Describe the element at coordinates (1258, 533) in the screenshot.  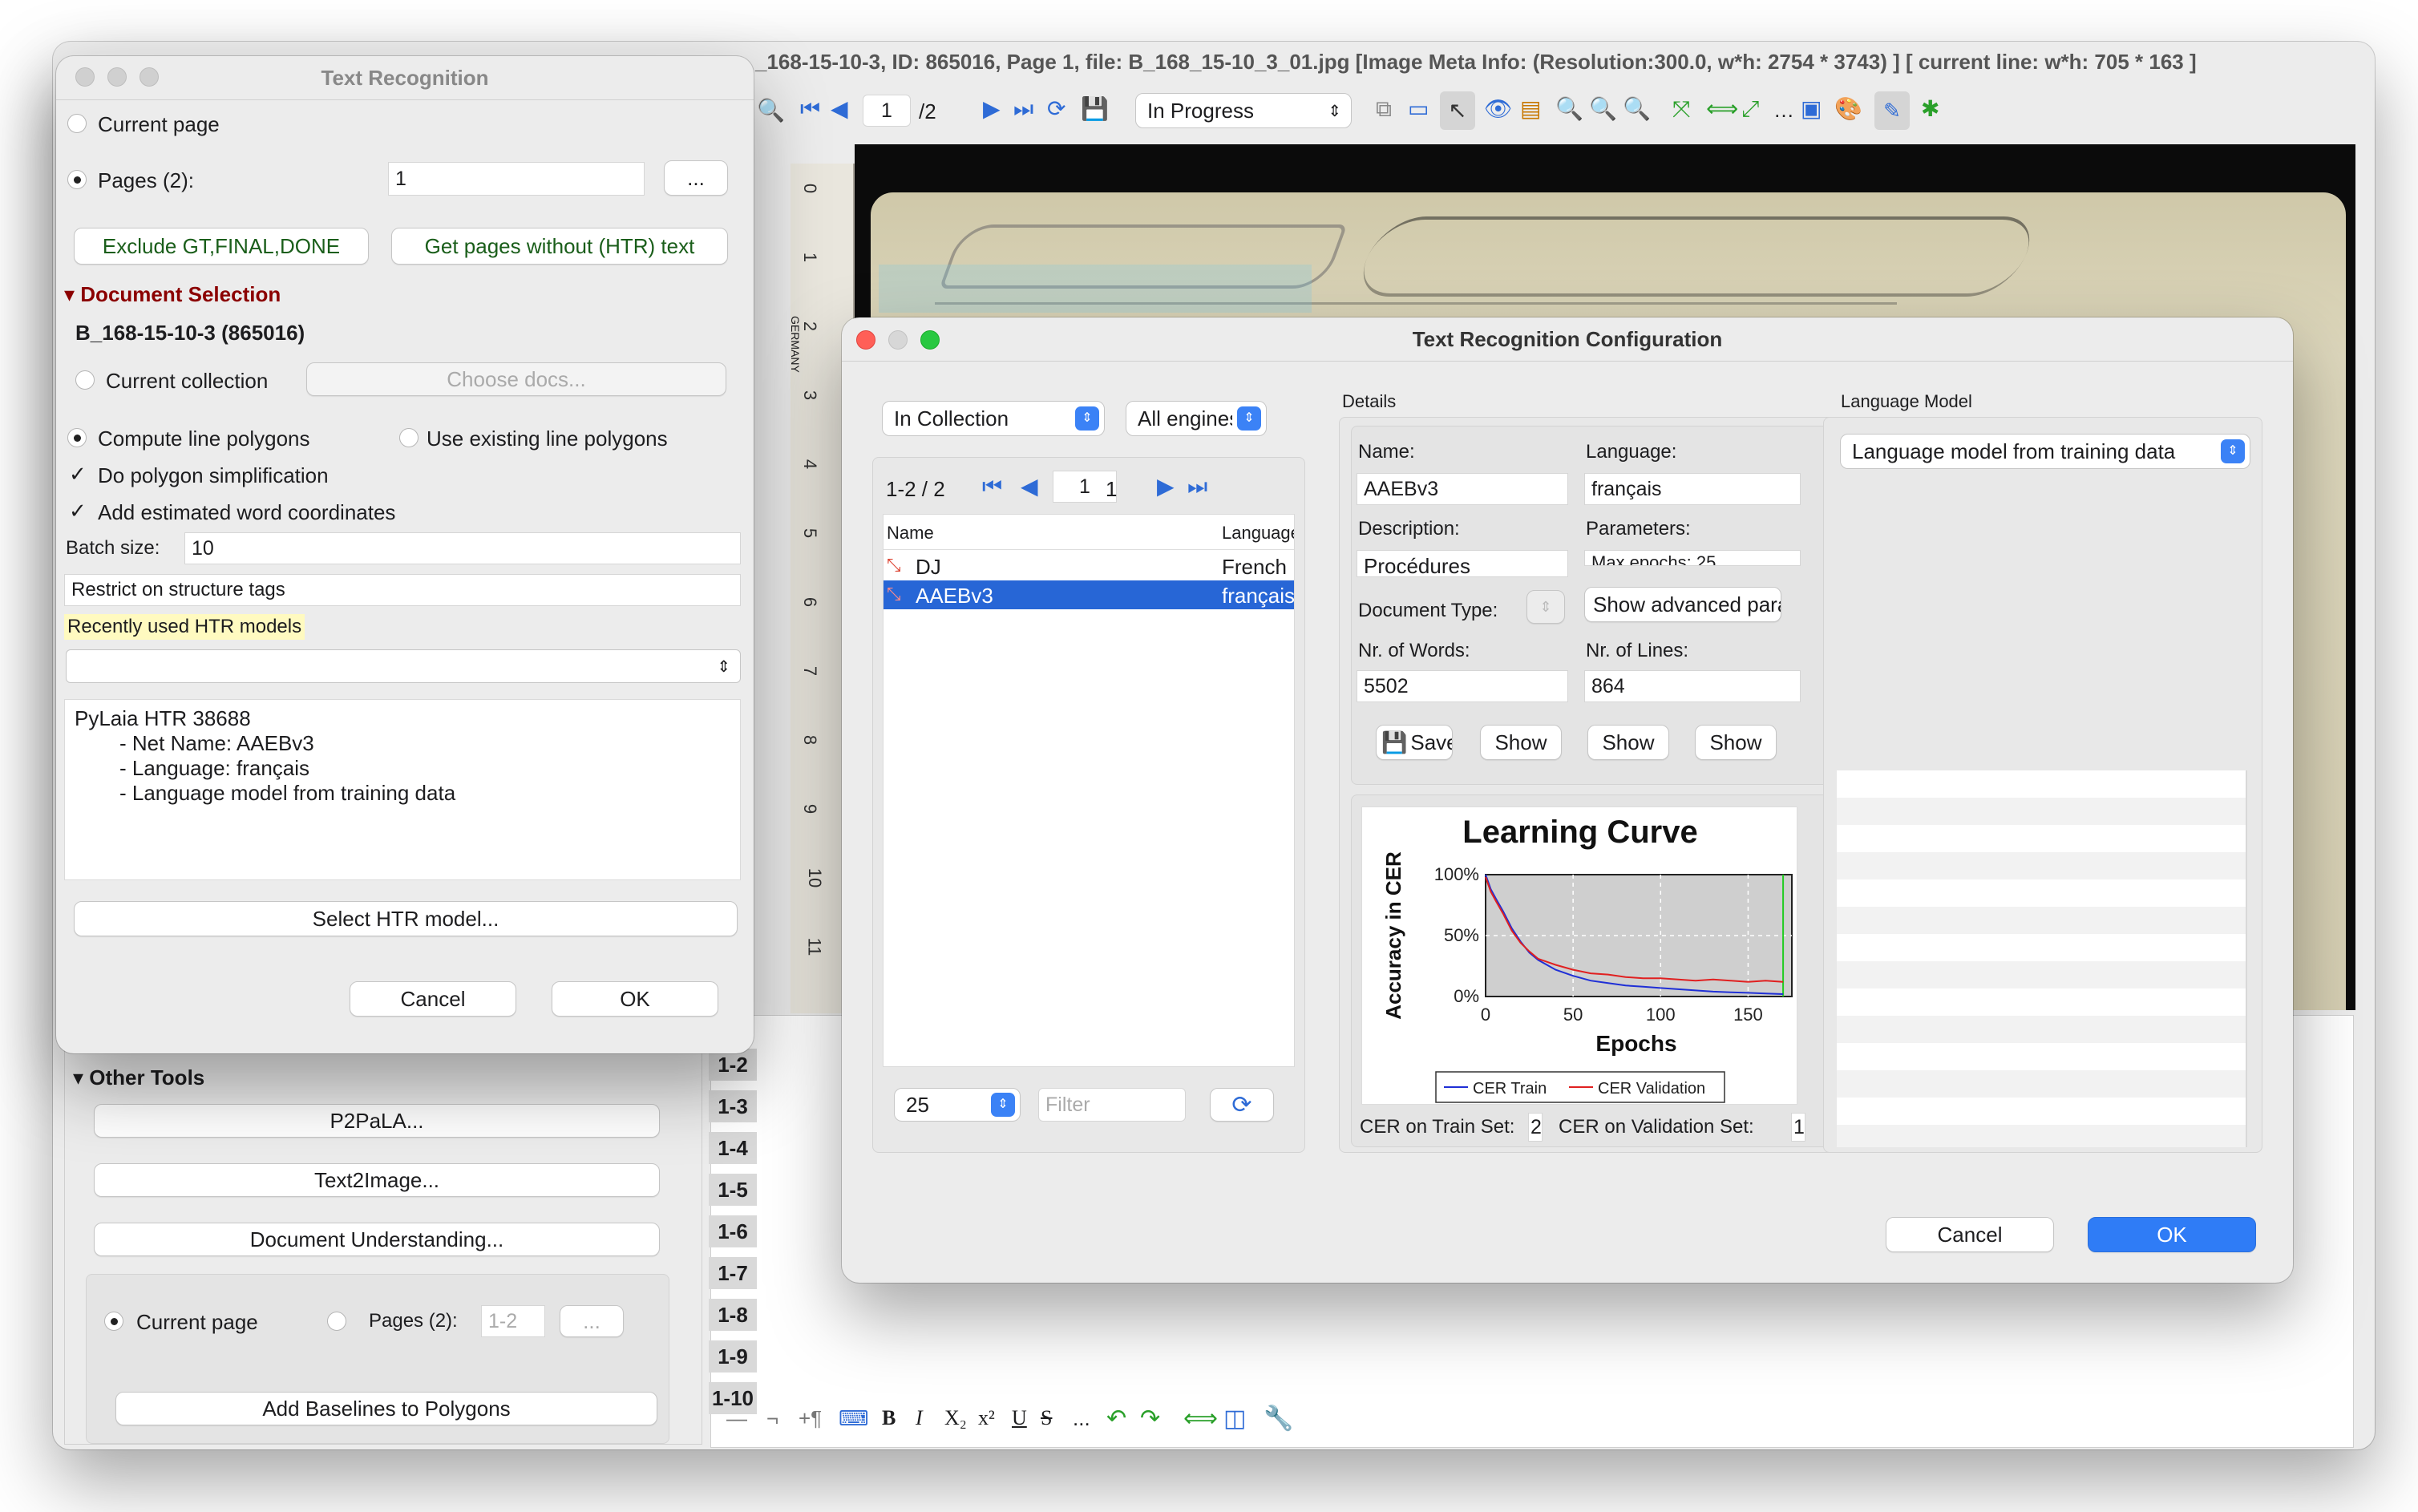
I see `column-header-language: Language` at that location.